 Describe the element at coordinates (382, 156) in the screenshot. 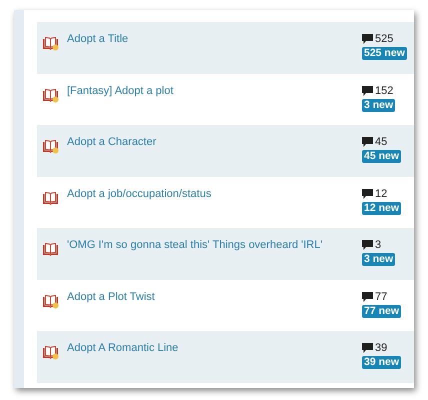

I see `new-posts-badge: 45 new` at that location.